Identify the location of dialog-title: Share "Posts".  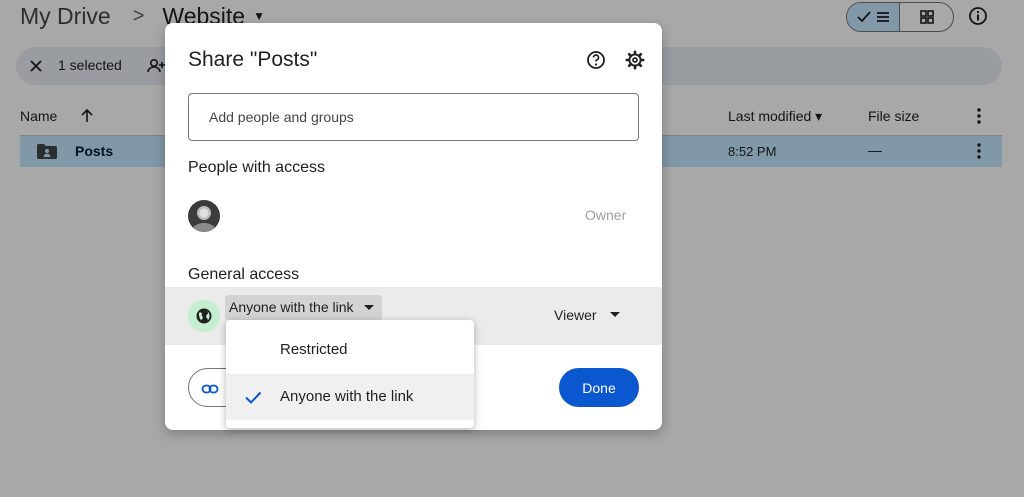
(253, 59).